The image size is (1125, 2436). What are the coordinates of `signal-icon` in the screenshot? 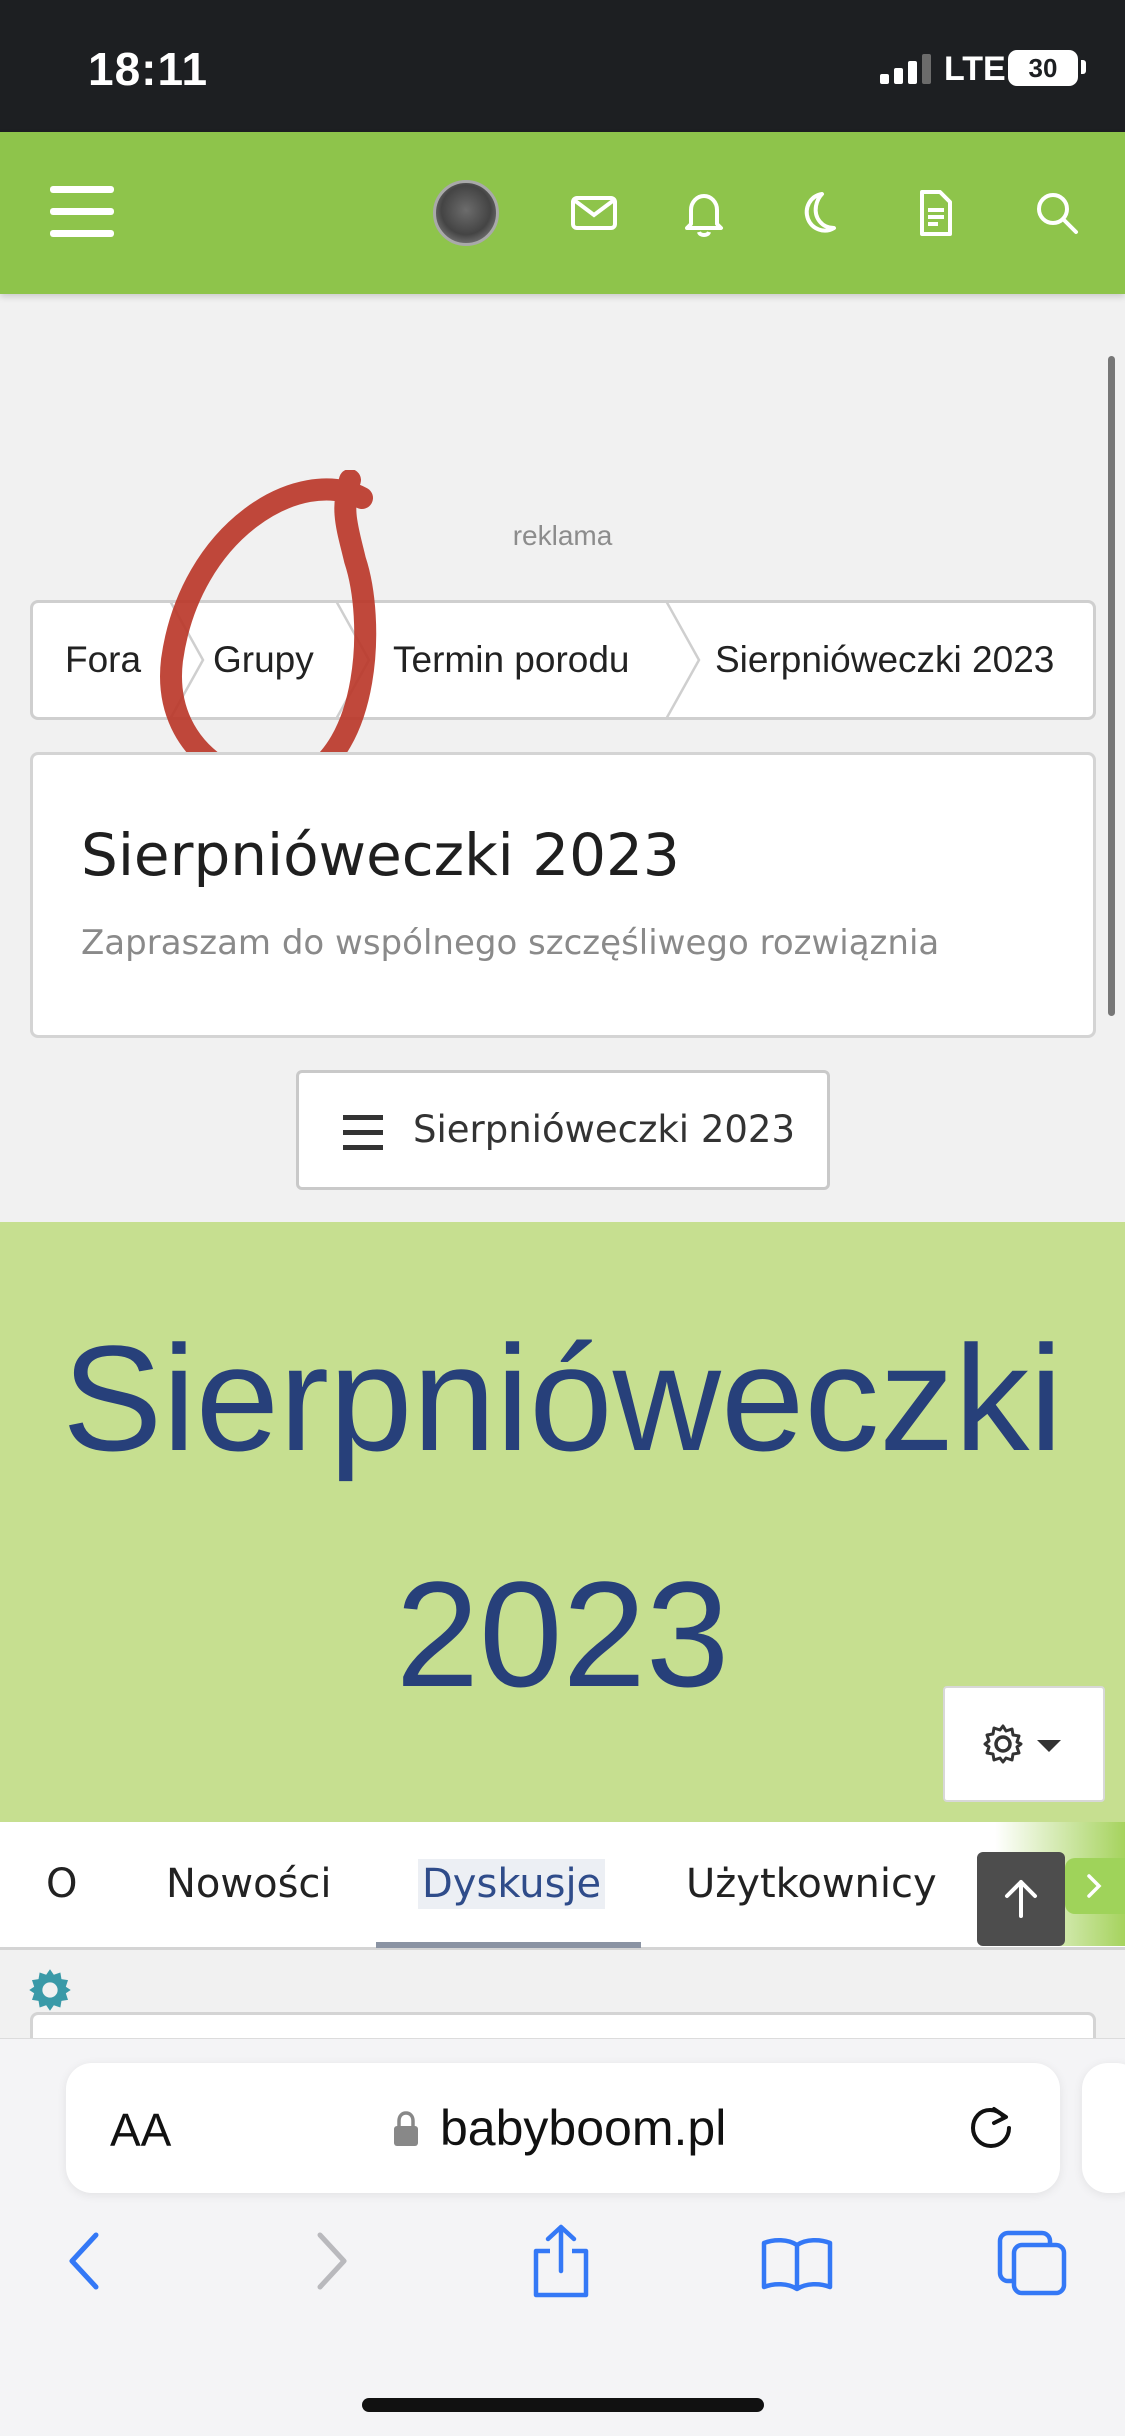 It's located at (905, 69).